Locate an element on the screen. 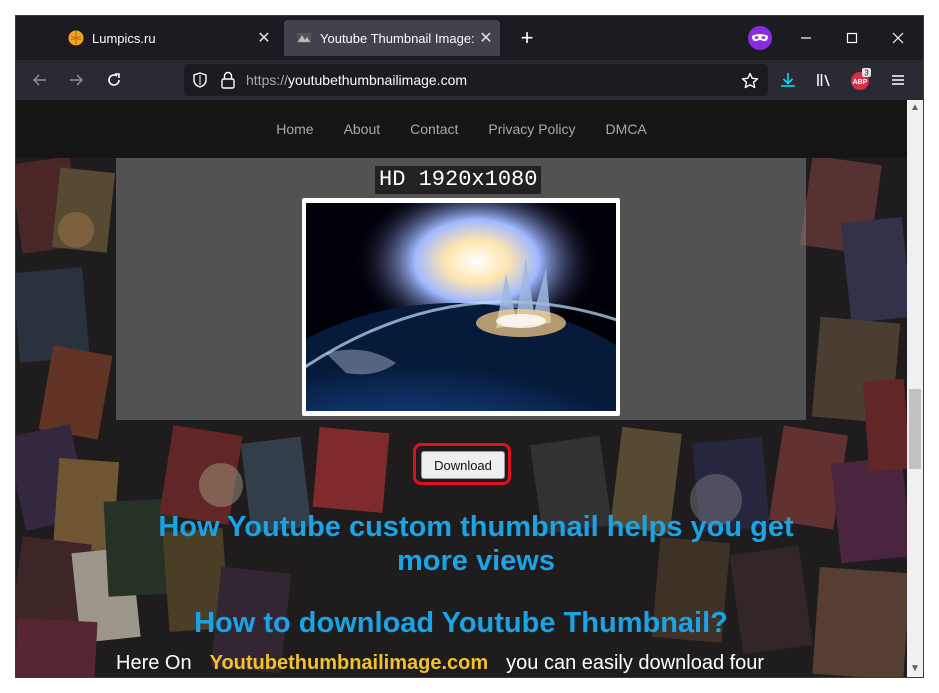 The width and height of the screenshot is (939, 693). nav-link-home: Home is located at coordinates (294, 129).